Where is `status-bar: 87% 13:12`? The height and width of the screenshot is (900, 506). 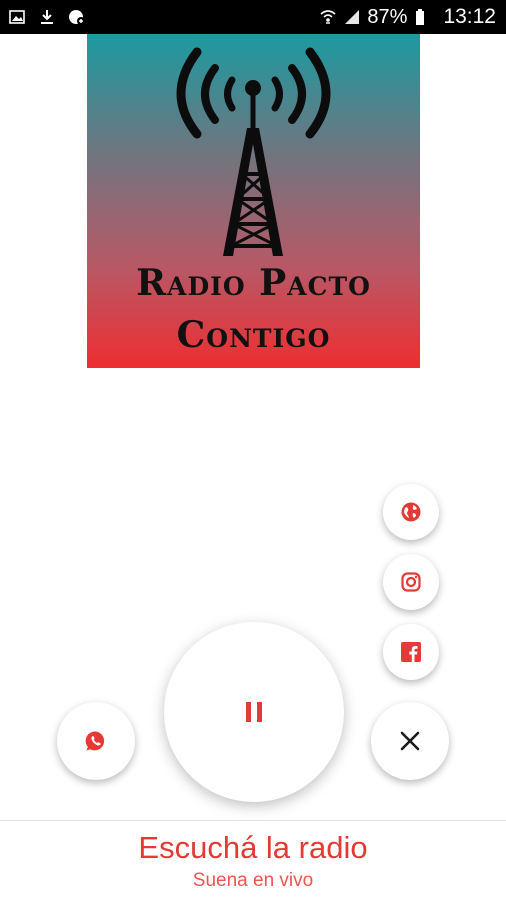 status-bar: 87% 13:12 is located at coordinates (253, 17).